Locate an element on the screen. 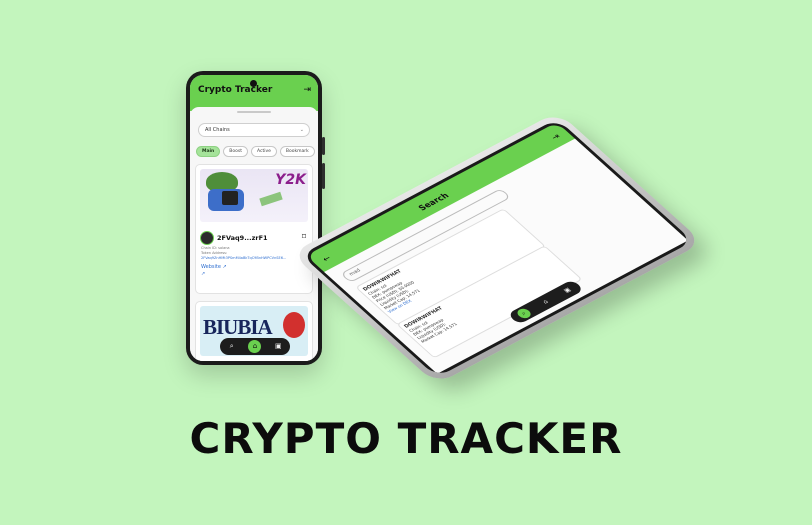 The width and height of the screenshot is (812, 525). tab-boost: Boost is located at coordinates (235, 151).